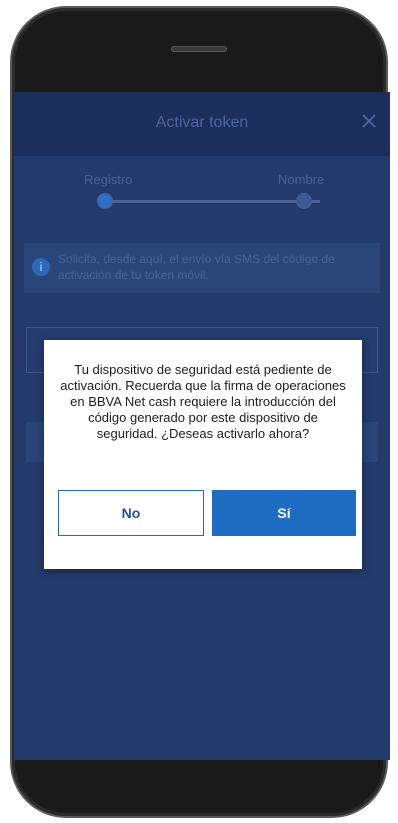 Image resolution: width=398 pixels, height=823 pixels. What do you see at coordinates (131, 513) in the screenshot?
I see `no-button: No` at bounding box center [131, 513].